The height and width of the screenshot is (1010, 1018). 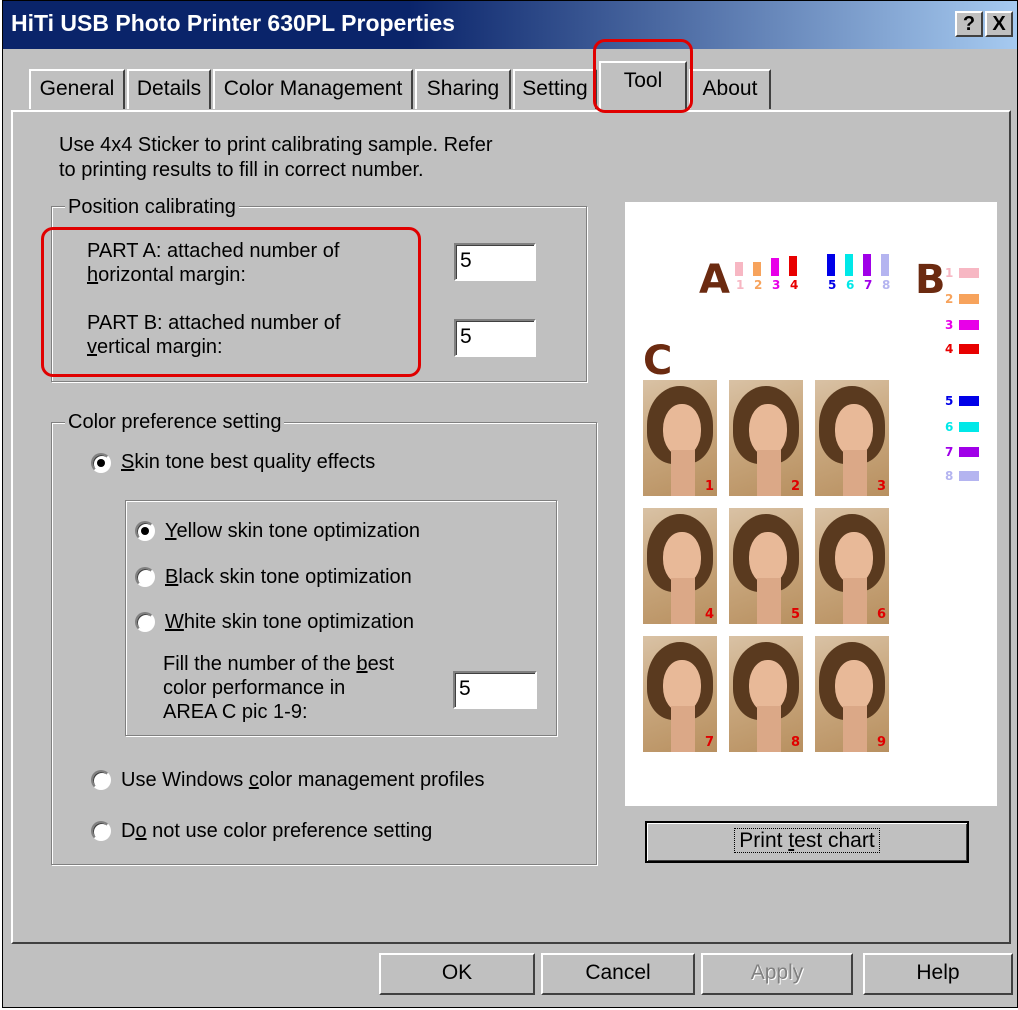 I want to click on a-num-3: 3, so click(x=776, y=285).